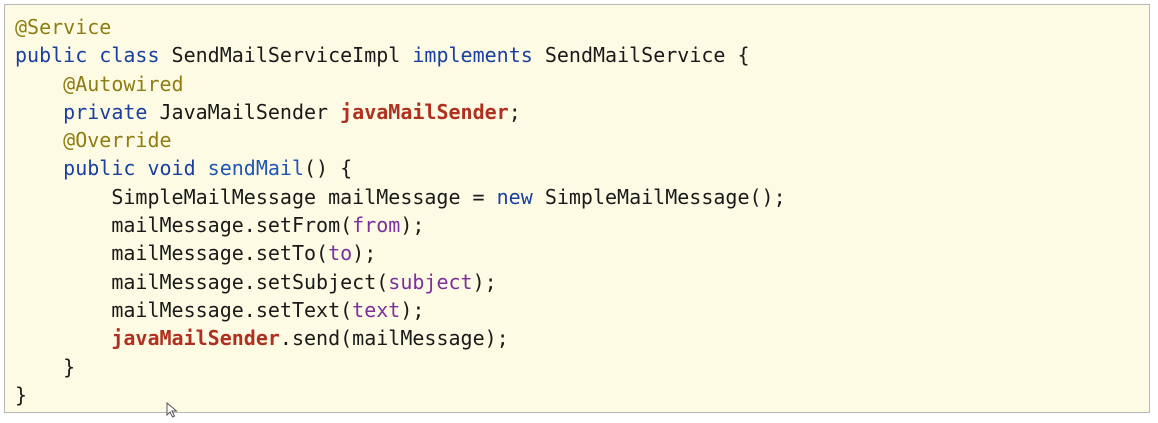  I want to click on code-line: @Override, so click(400, 140).